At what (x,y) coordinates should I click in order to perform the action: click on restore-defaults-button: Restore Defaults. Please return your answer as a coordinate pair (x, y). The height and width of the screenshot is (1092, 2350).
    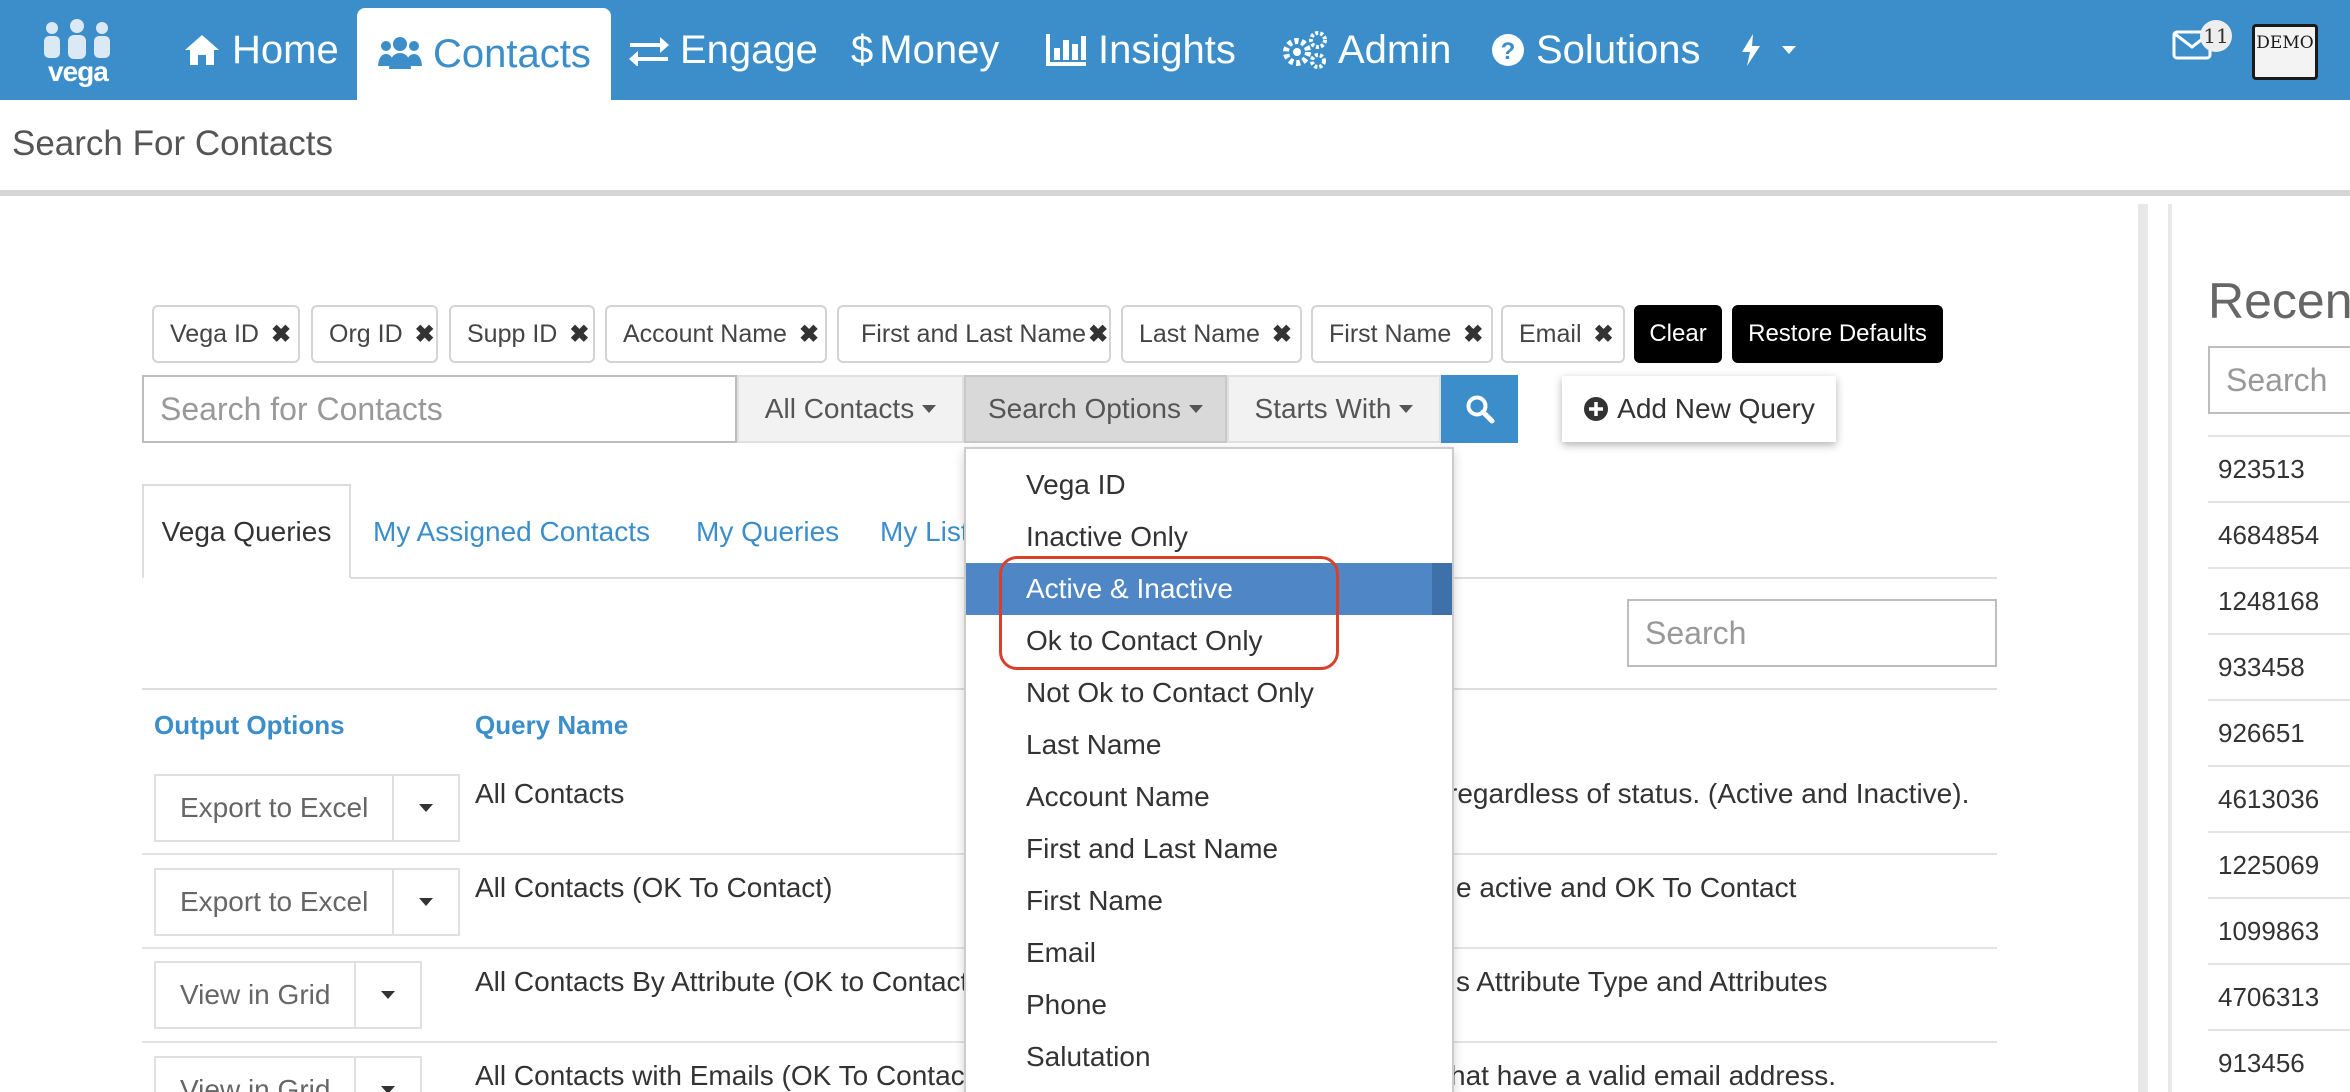
    Looking at the image, I should click on (1837, 334).